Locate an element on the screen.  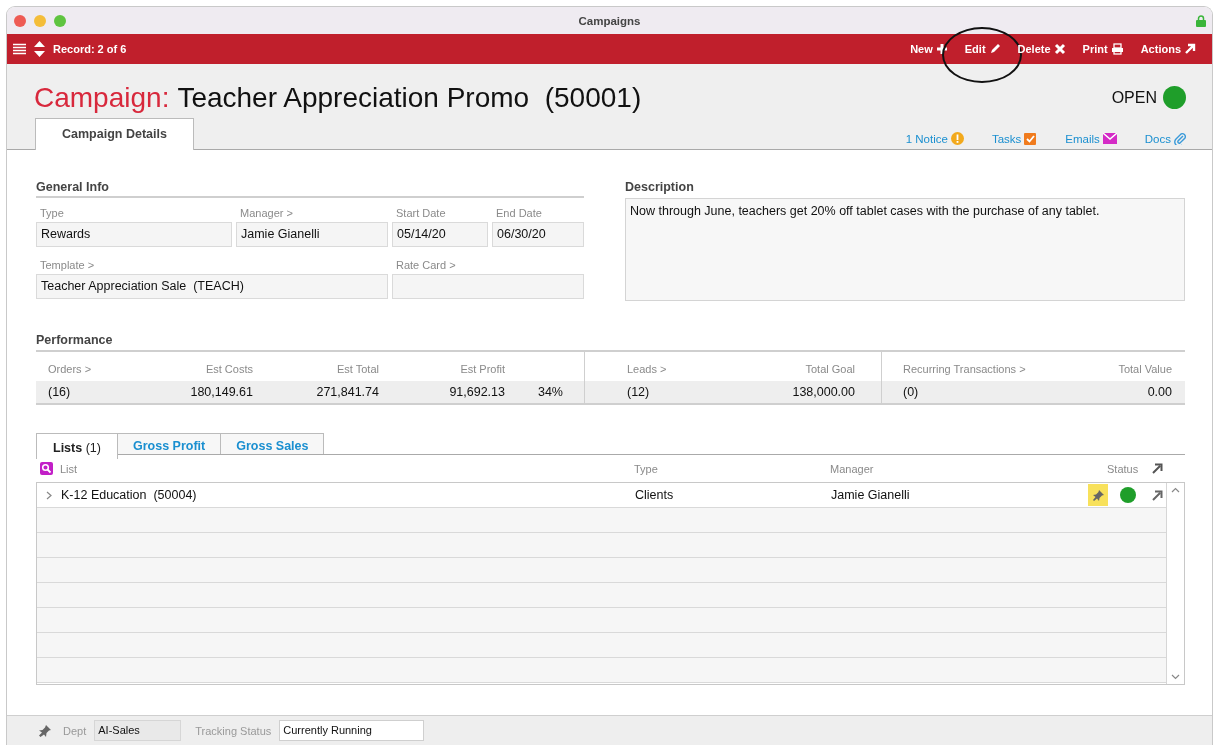
header-link: Emails is located at coordinates (1091, 138).